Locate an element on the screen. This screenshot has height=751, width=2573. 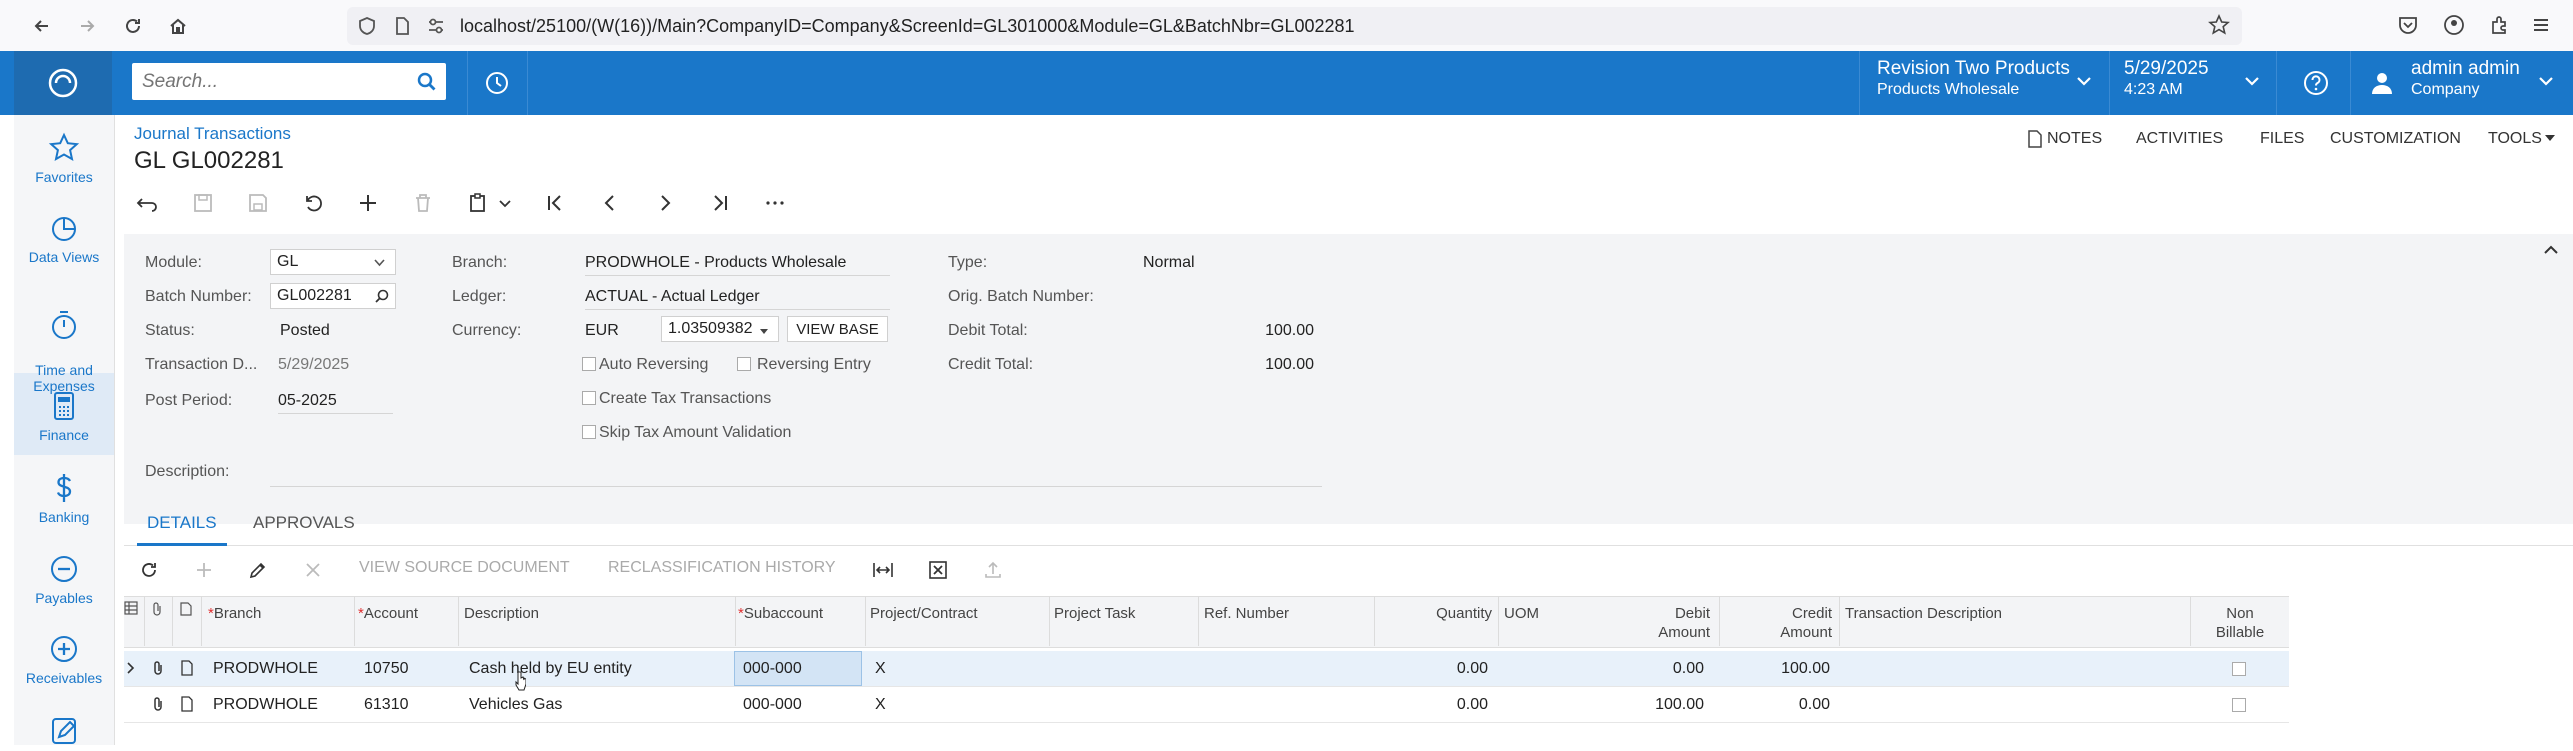
shield-icon is located at coordinates (367, 26).